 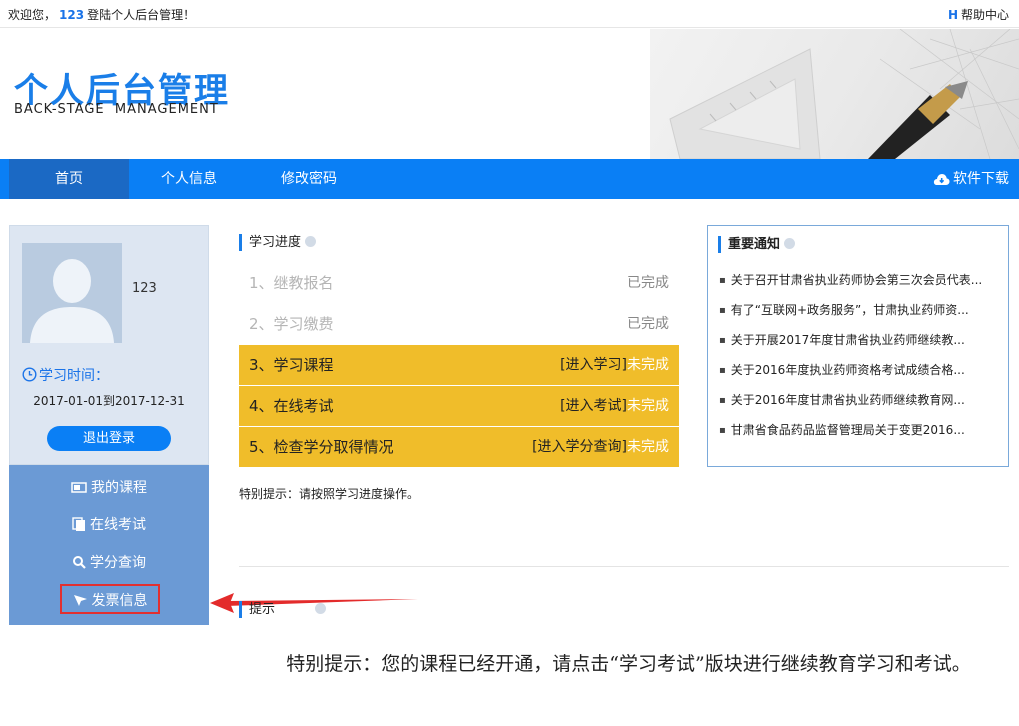 I want to click on step-status: [进入考试]未完成, so click(x=614, y=406).